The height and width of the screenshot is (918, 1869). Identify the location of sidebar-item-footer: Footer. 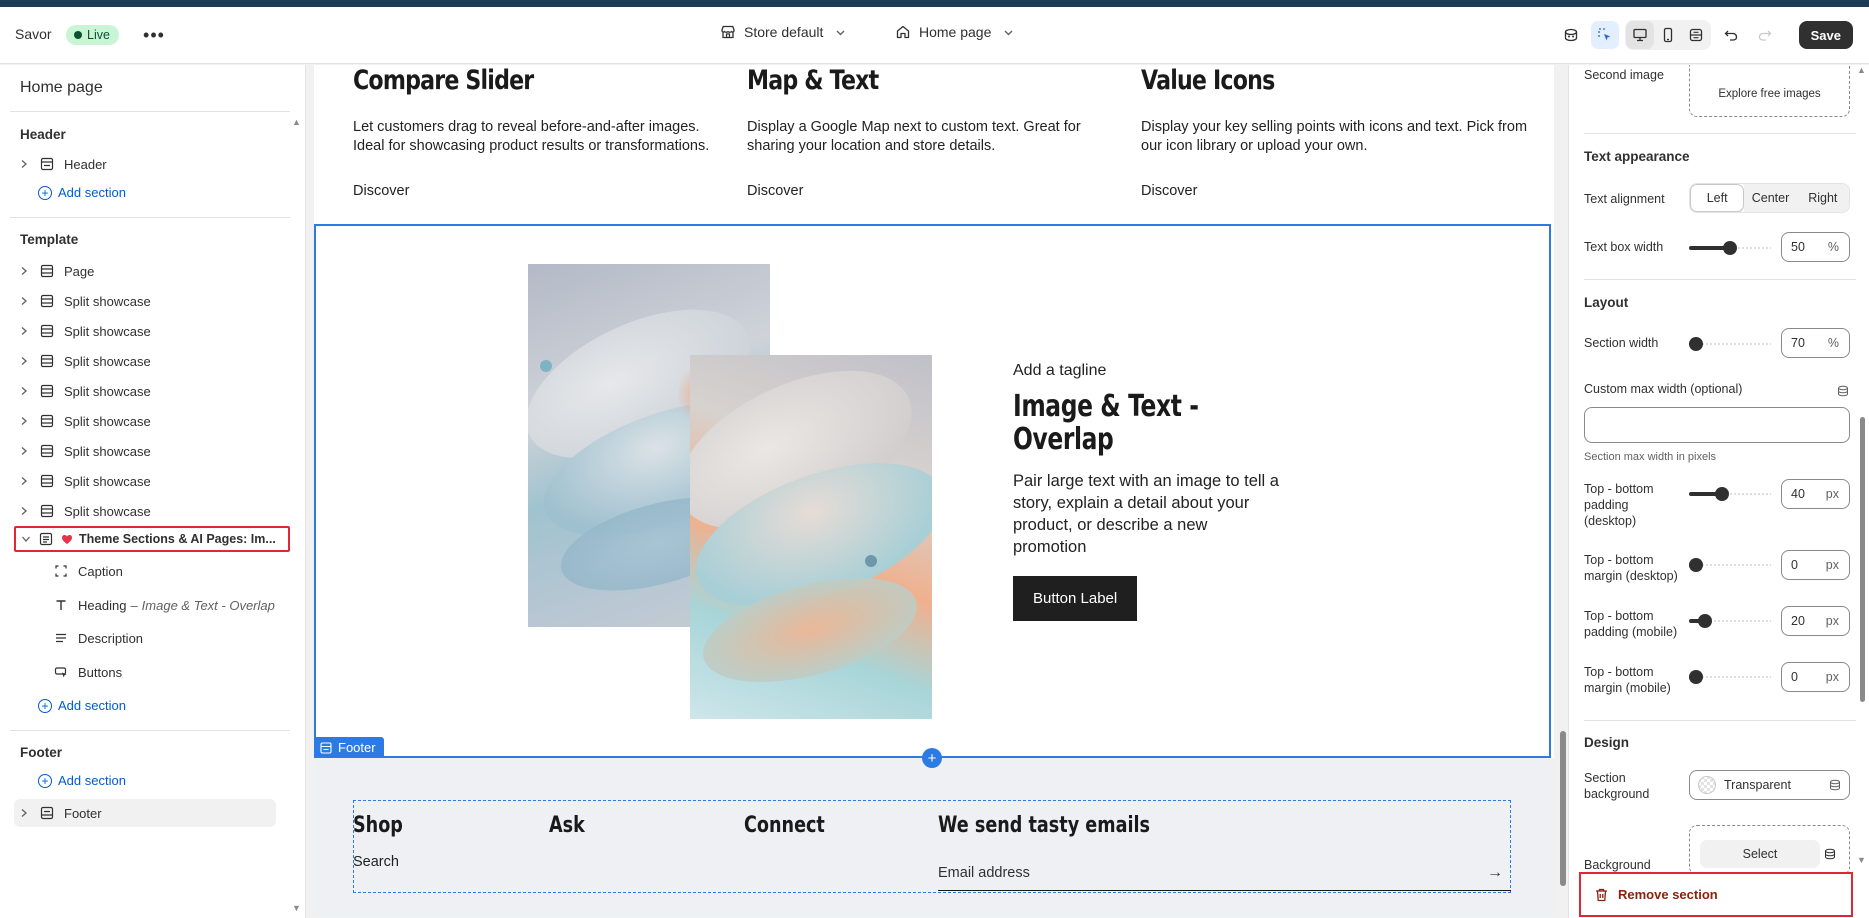
(61, 813).